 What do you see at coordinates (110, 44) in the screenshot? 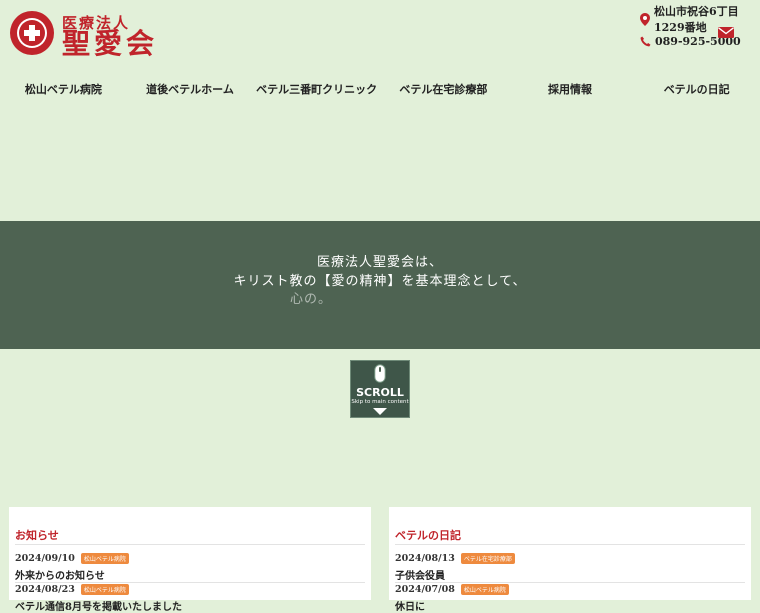
I see `brand-title: 聖愛会` at bounding box center [110, 44].